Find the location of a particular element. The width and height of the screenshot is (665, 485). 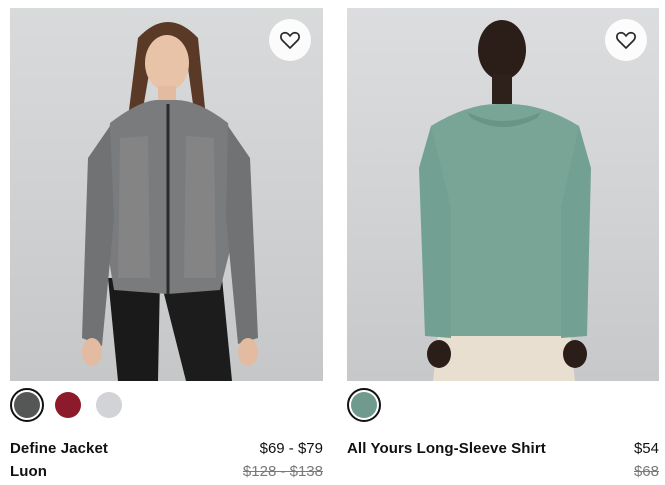

swatch-light-grey is located at coordinates (109, 405).